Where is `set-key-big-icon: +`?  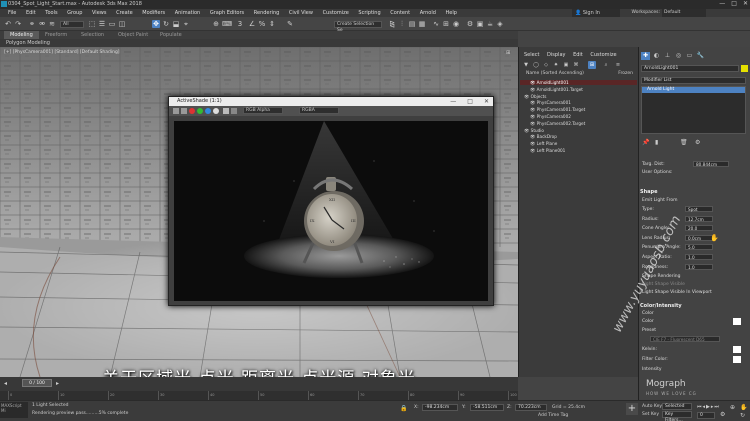
set-key-big-icon: + is located at coordinates (632, 409).